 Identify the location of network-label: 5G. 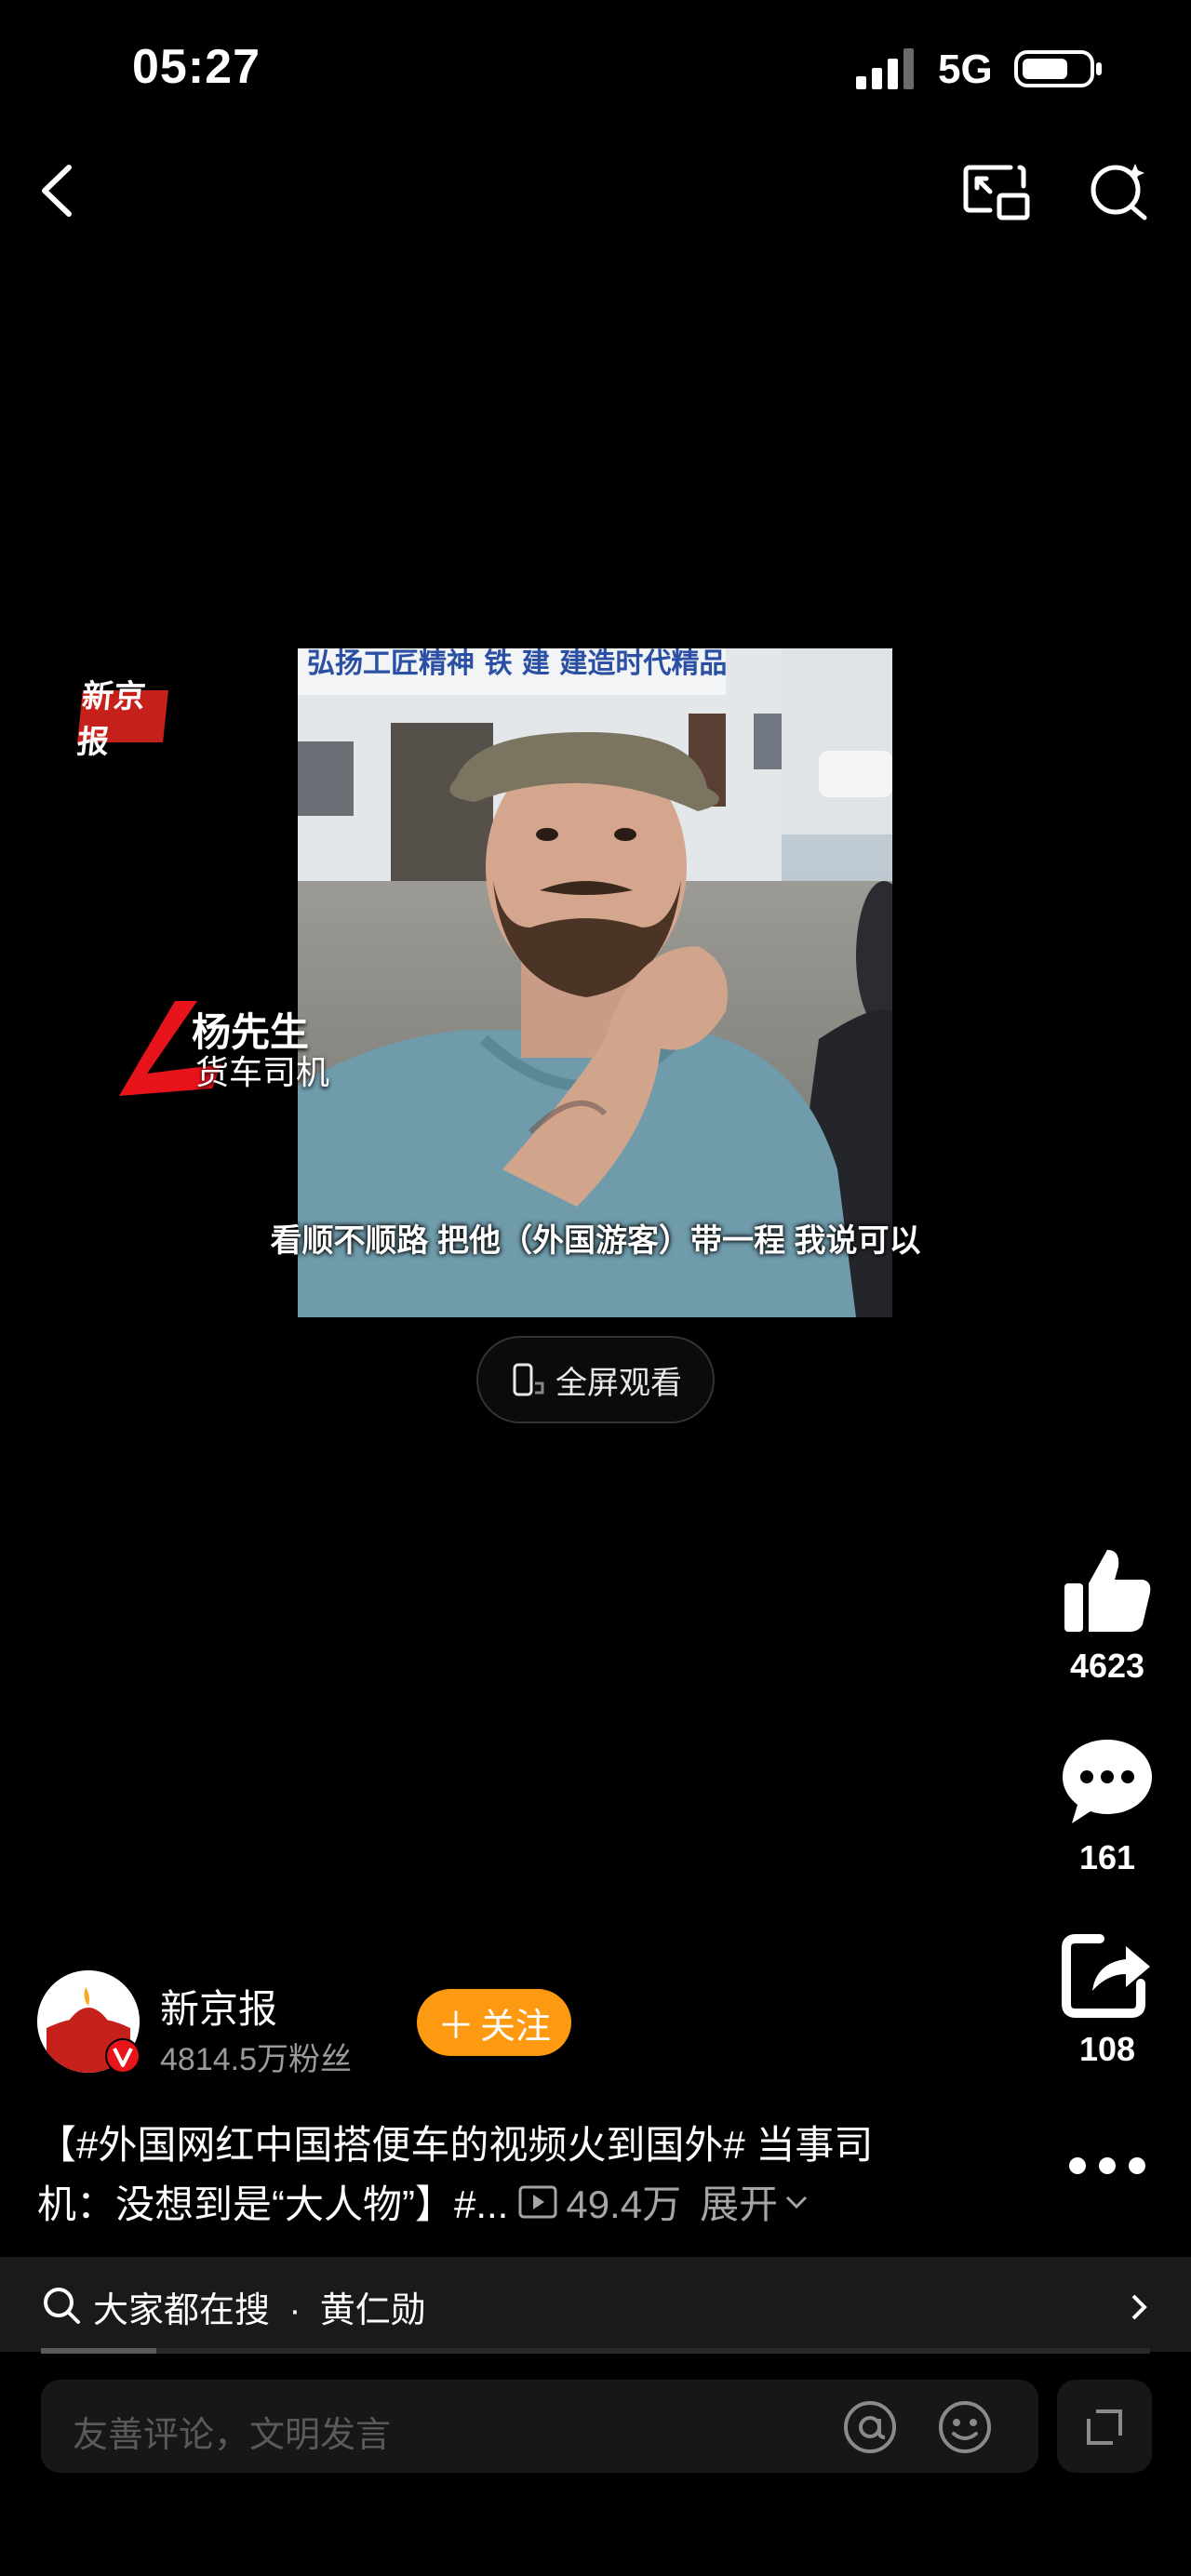
(965, 69).